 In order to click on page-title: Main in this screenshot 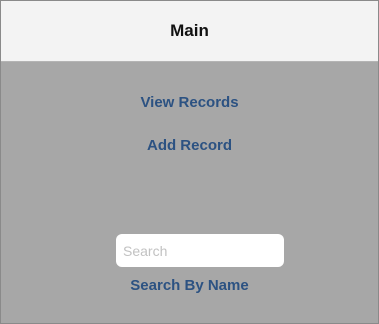, I will do `click(189, 30)`.